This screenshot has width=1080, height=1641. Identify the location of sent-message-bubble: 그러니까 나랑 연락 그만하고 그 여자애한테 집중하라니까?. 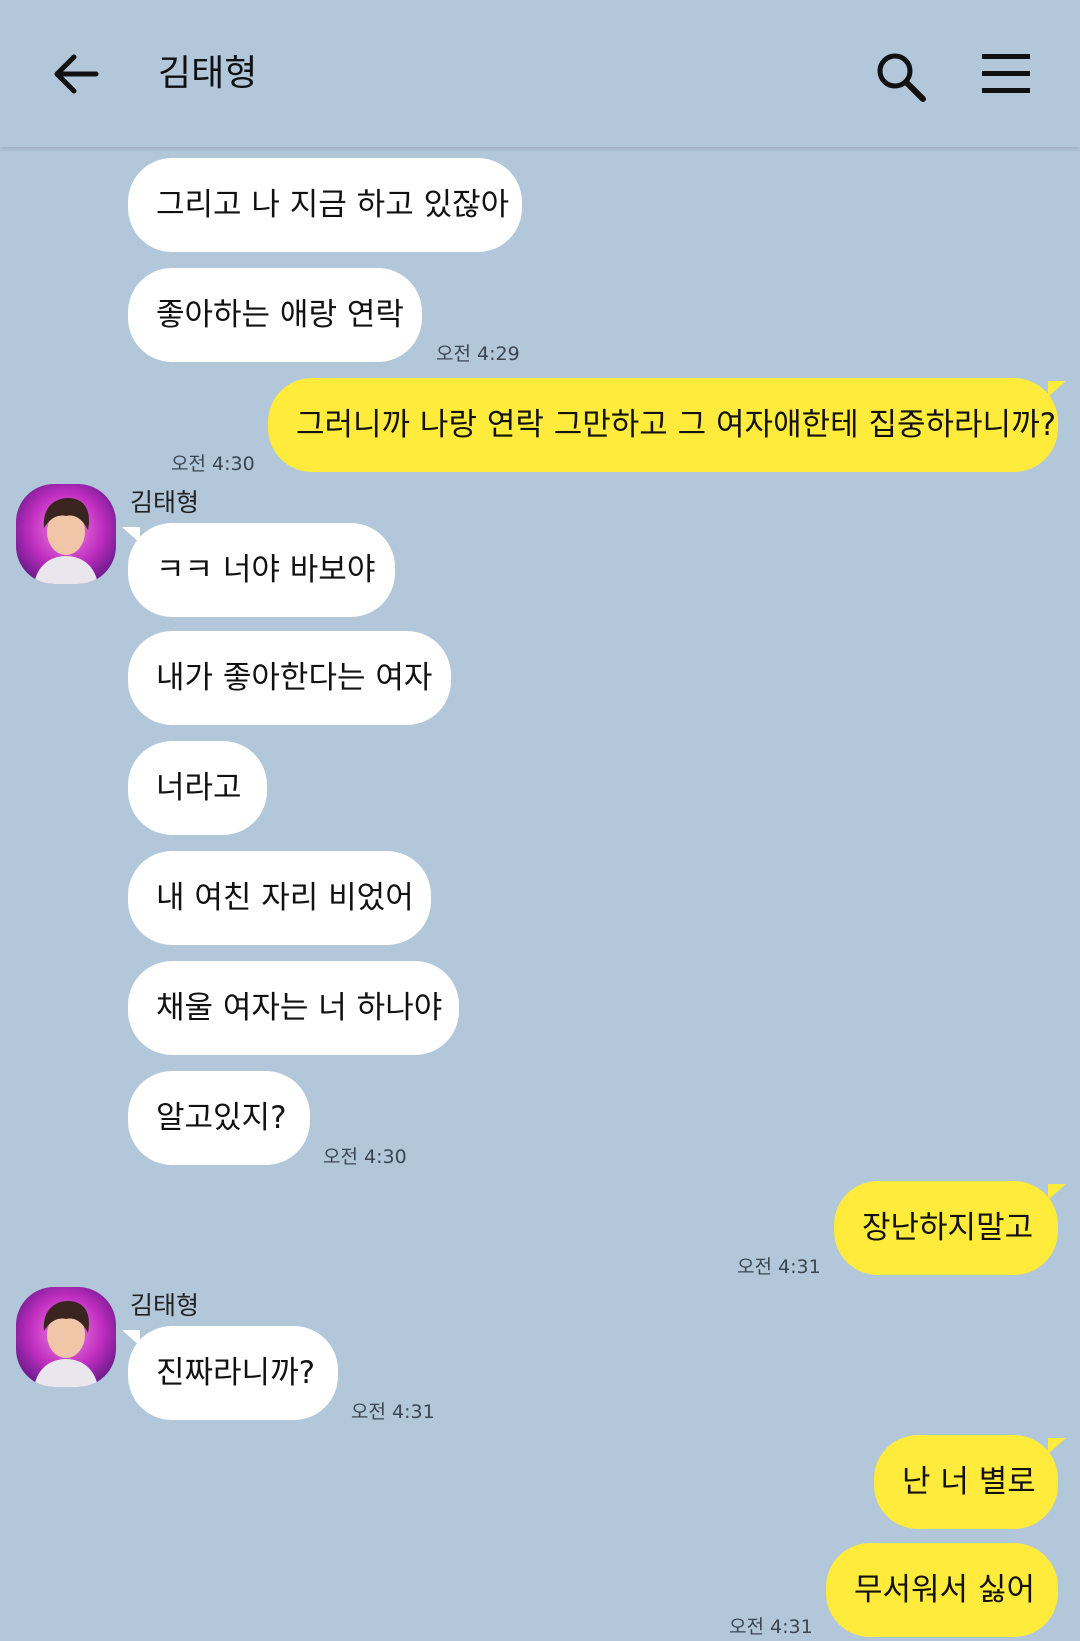
(663, 425).